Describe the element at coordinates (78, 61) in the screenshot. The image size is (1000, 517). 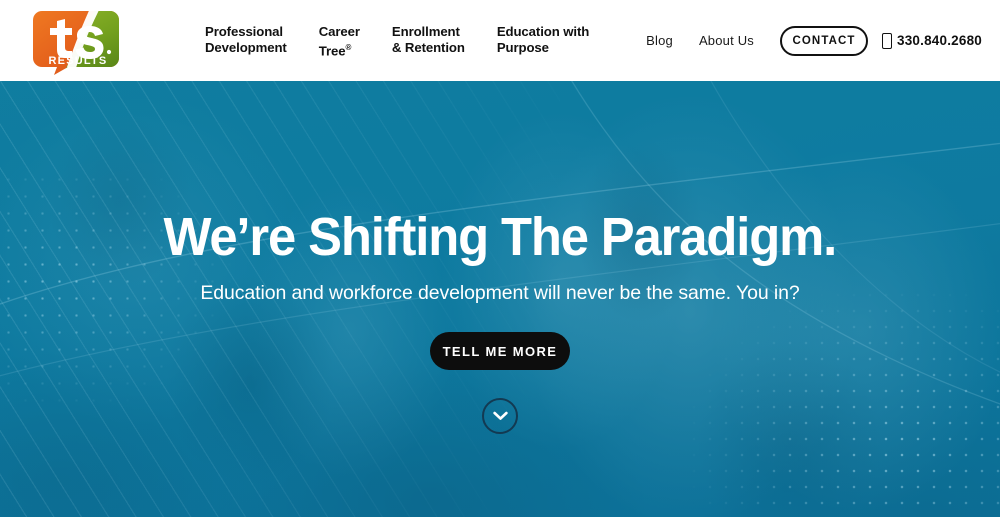
I see `logo-results-text: RESULTS` at that location.